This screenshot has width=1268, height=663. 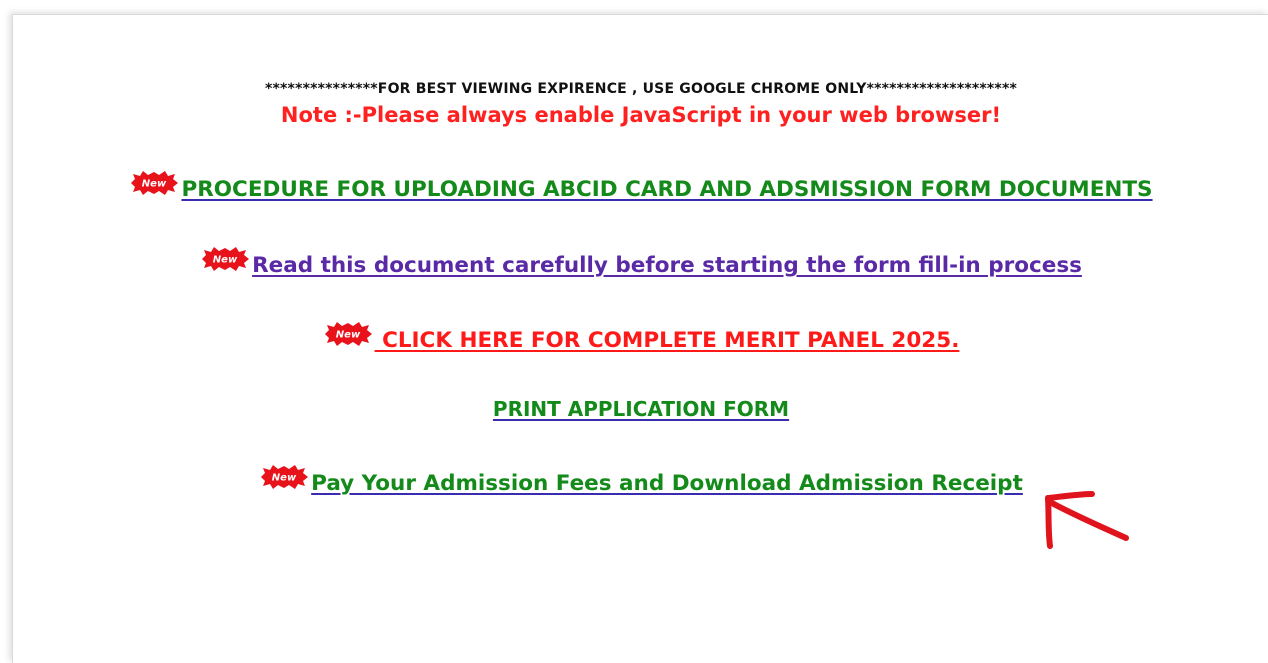 I want to click on print-application-link: PRINT APPLICATION FORM, so click(x=641, y=409).